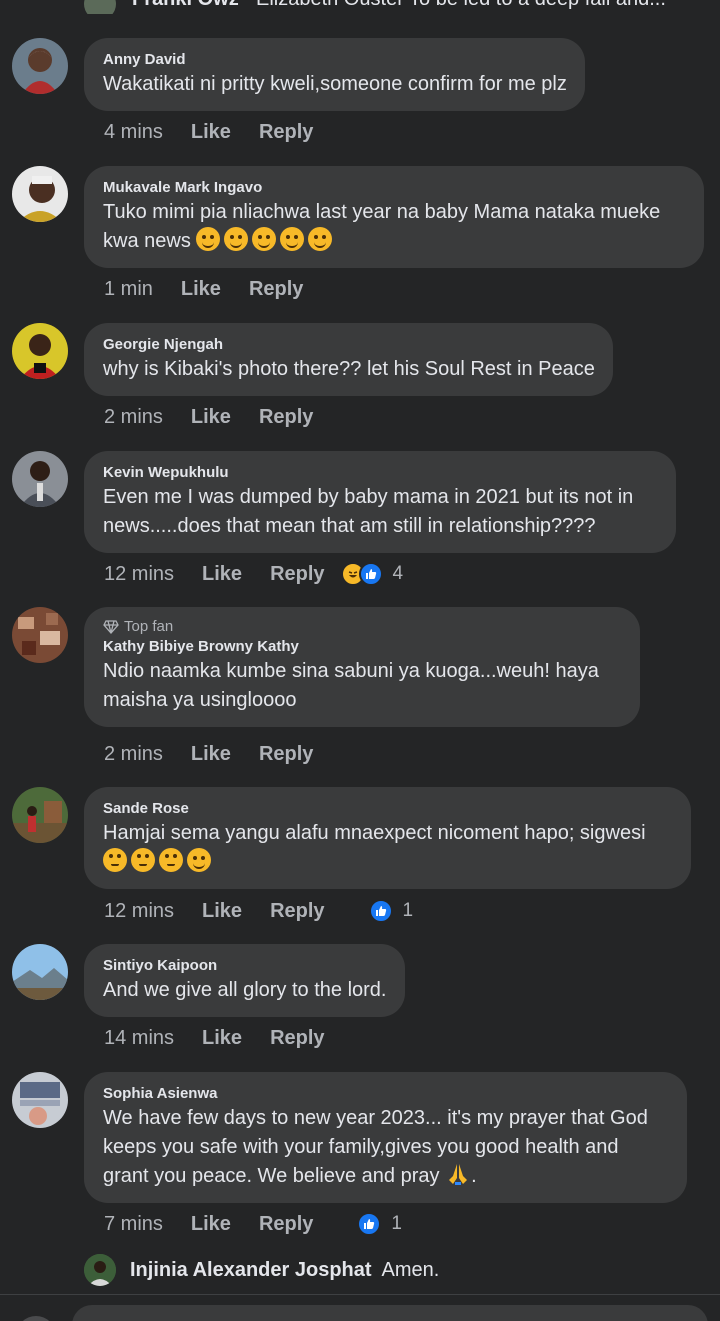  I want to click on comment-author: Georgie Njengah, so click(349, 345).